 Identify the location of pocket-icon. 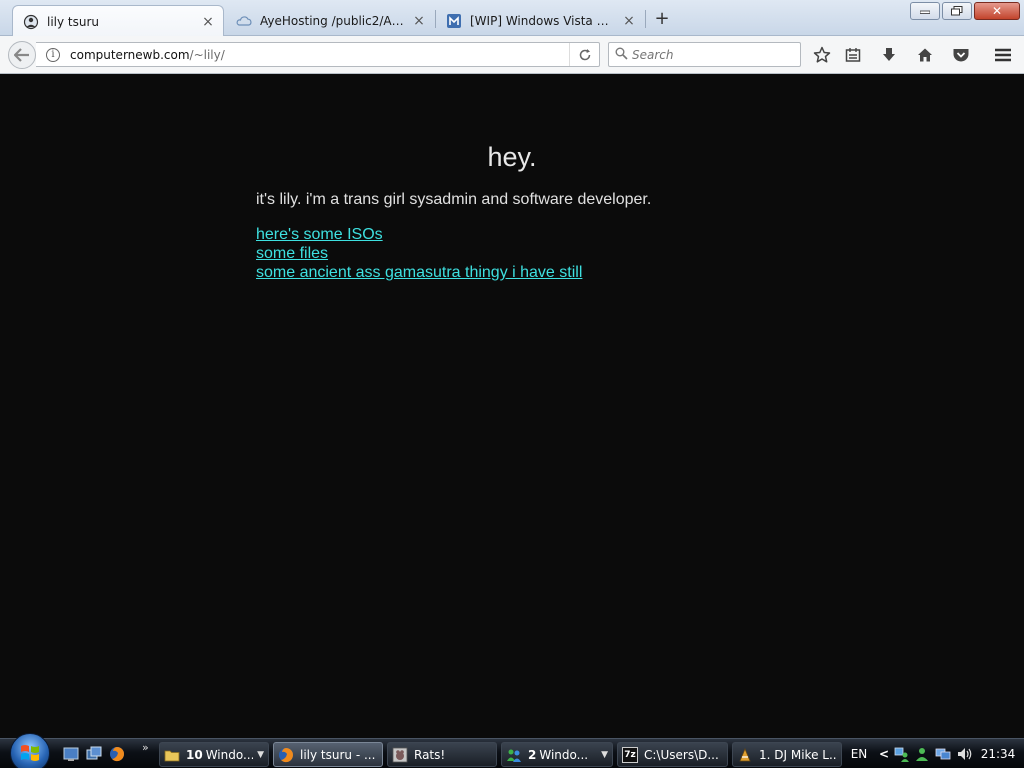
(961, 55).